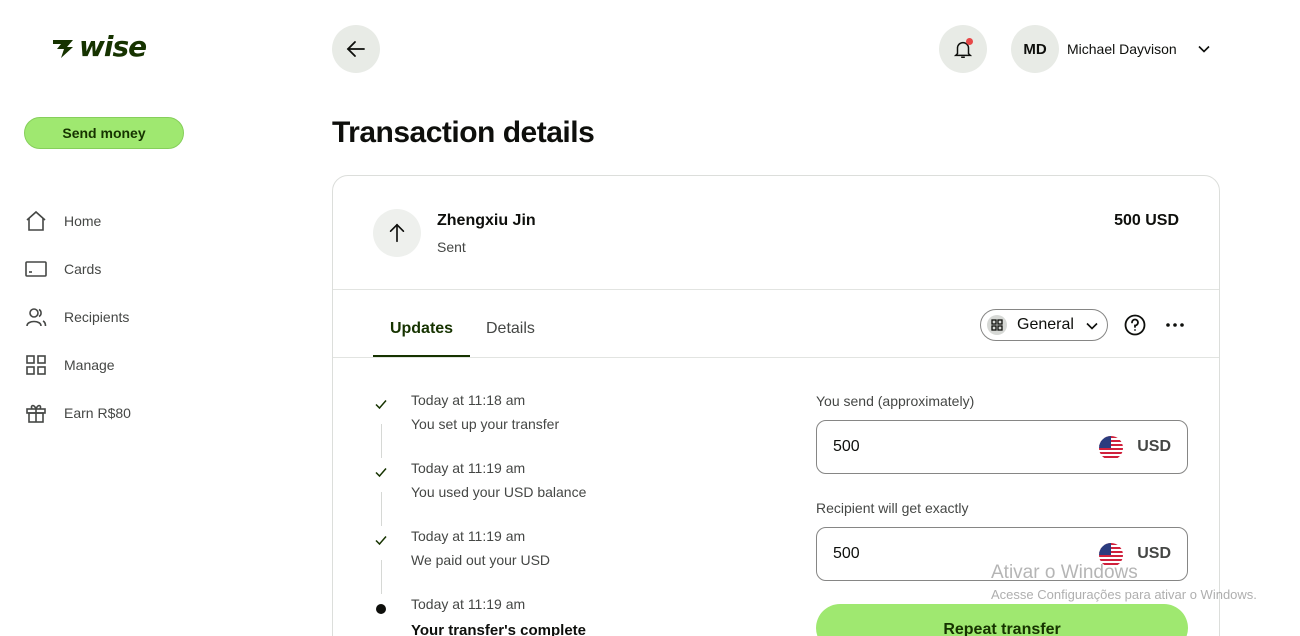 Image resolution: width=1300 pixels, height=636 pixels. Describe the element at coordinates (1064, 572) in the screenshot. I see `windows-watermark-title: Ativar o Windows` at that location.